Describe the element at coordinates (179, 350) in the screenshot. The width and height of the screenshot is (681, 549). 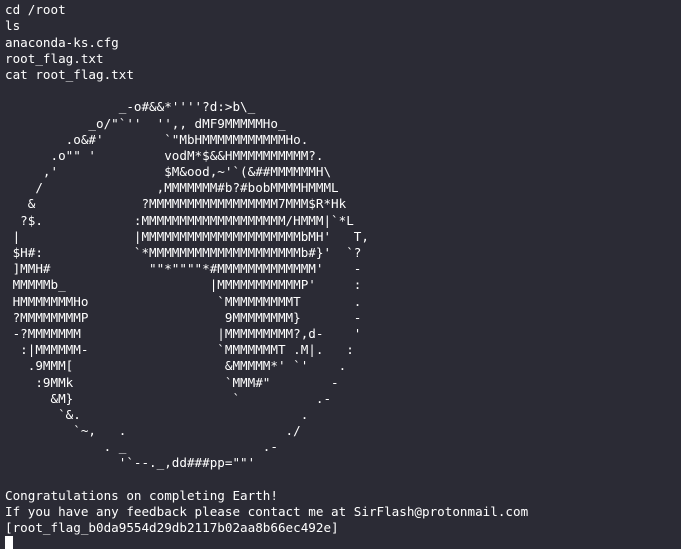
I see `ascii-art-line: :|MMMMMM- `MMMMMMMT .M|. :` at that location.